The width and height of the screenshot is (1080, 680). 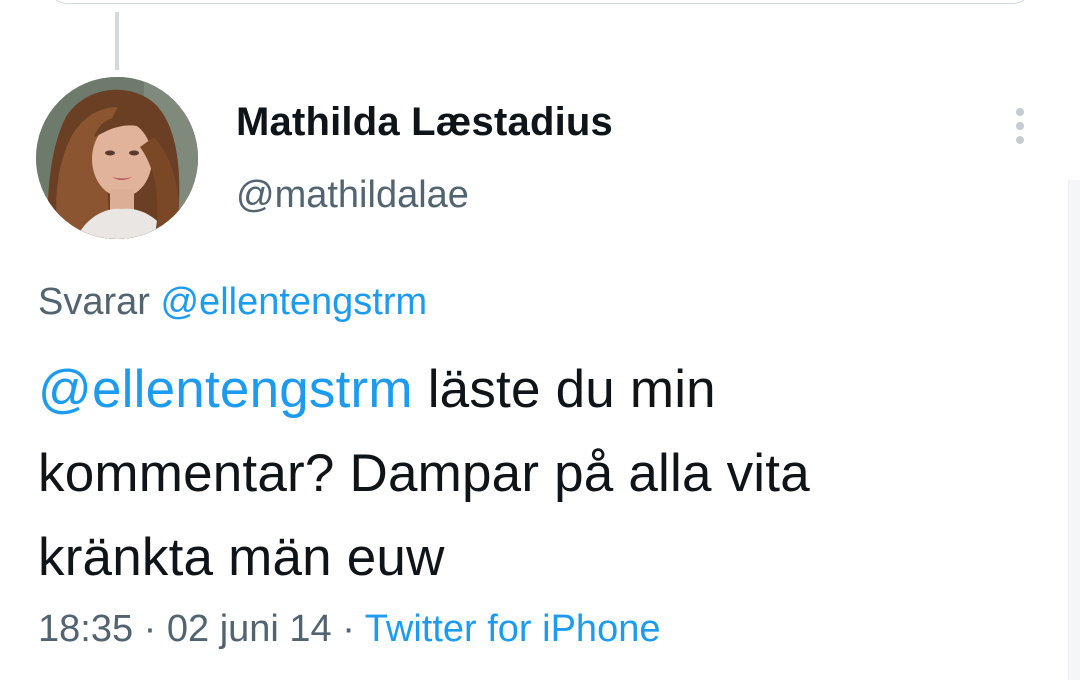 What do you see at coordinates (225, 389) in the screenshot?
I see `tweet-mention-link: @ellentengstrm` at bounding box center [225, 389].